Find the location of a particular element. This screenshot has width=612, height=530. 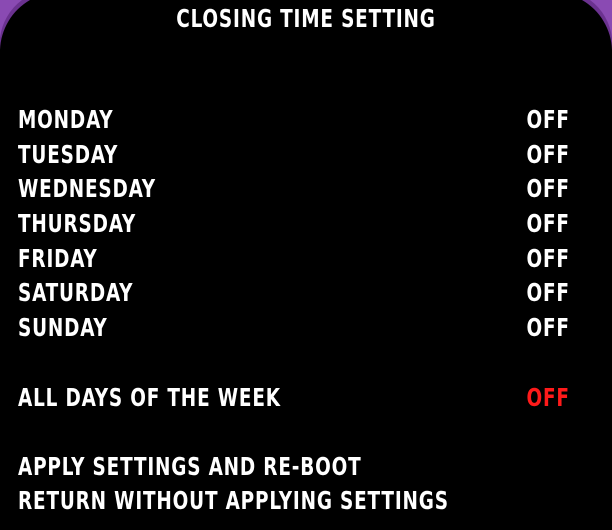

day-row-tuesday: TUESDAY OFF is located at coordinates (298, 155).